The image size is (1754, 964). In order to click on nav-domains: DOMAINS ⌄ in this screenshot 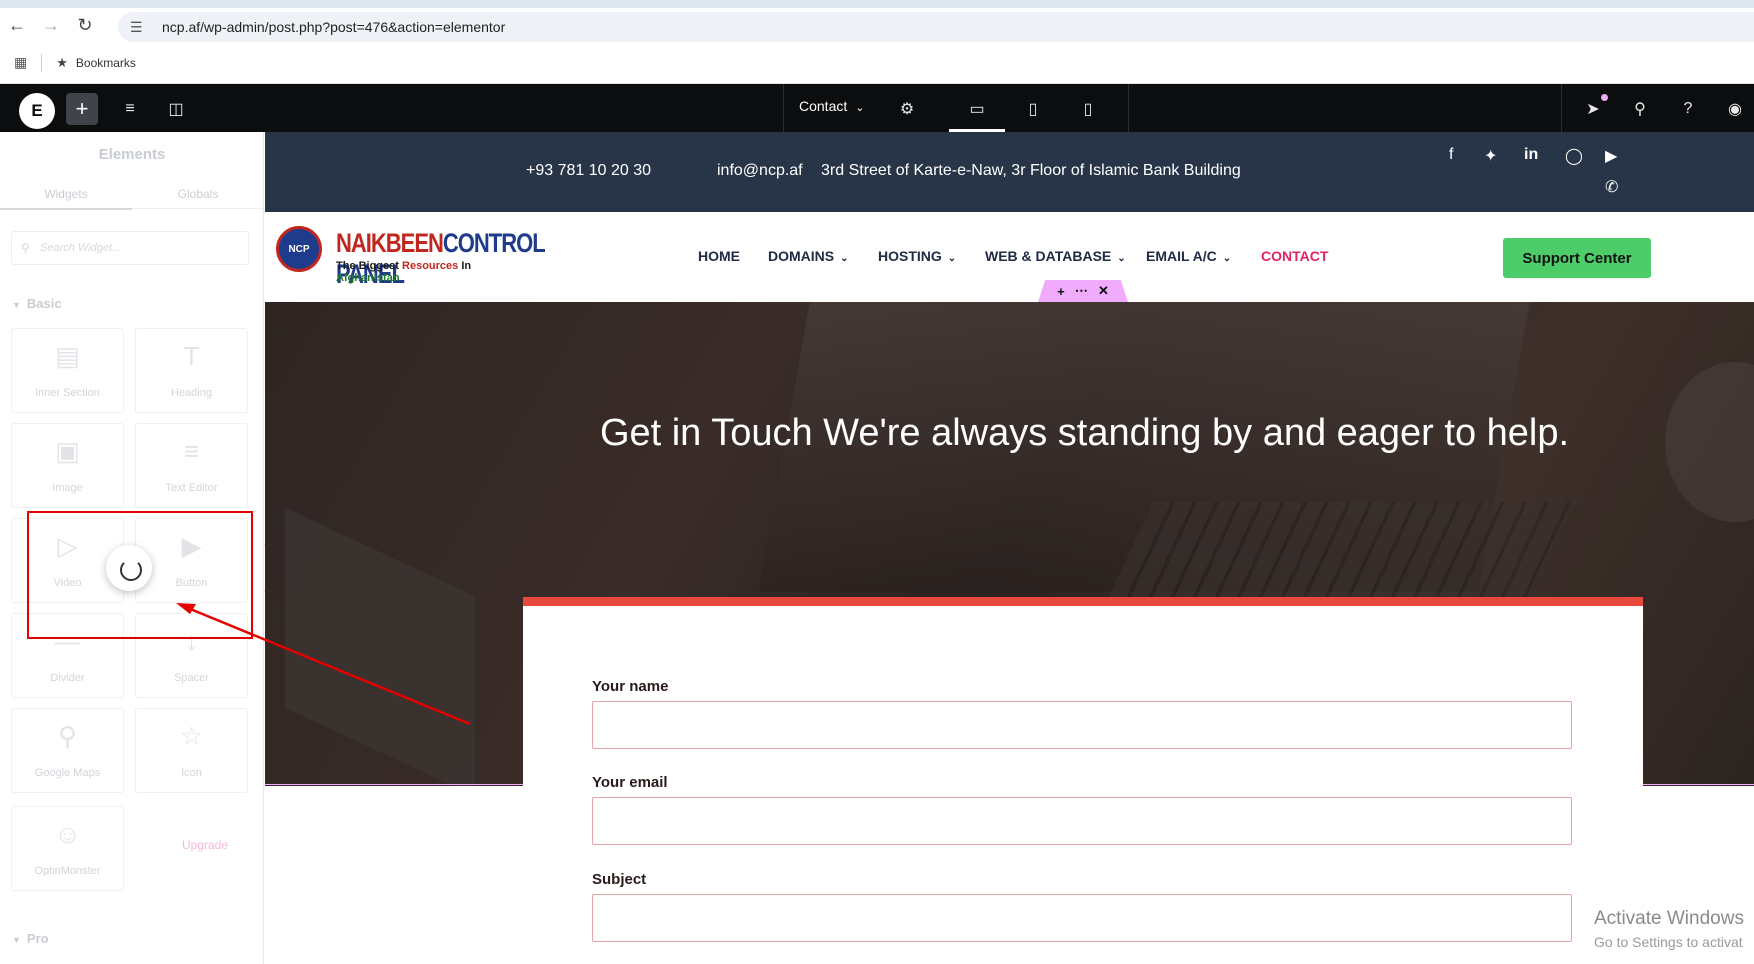, I will do `click(808, 256)`.